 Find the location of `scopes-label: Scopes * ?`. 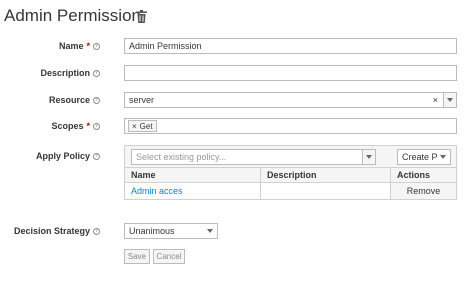

scopes-label: Scopes * ? is located at coordinates (60, 126).